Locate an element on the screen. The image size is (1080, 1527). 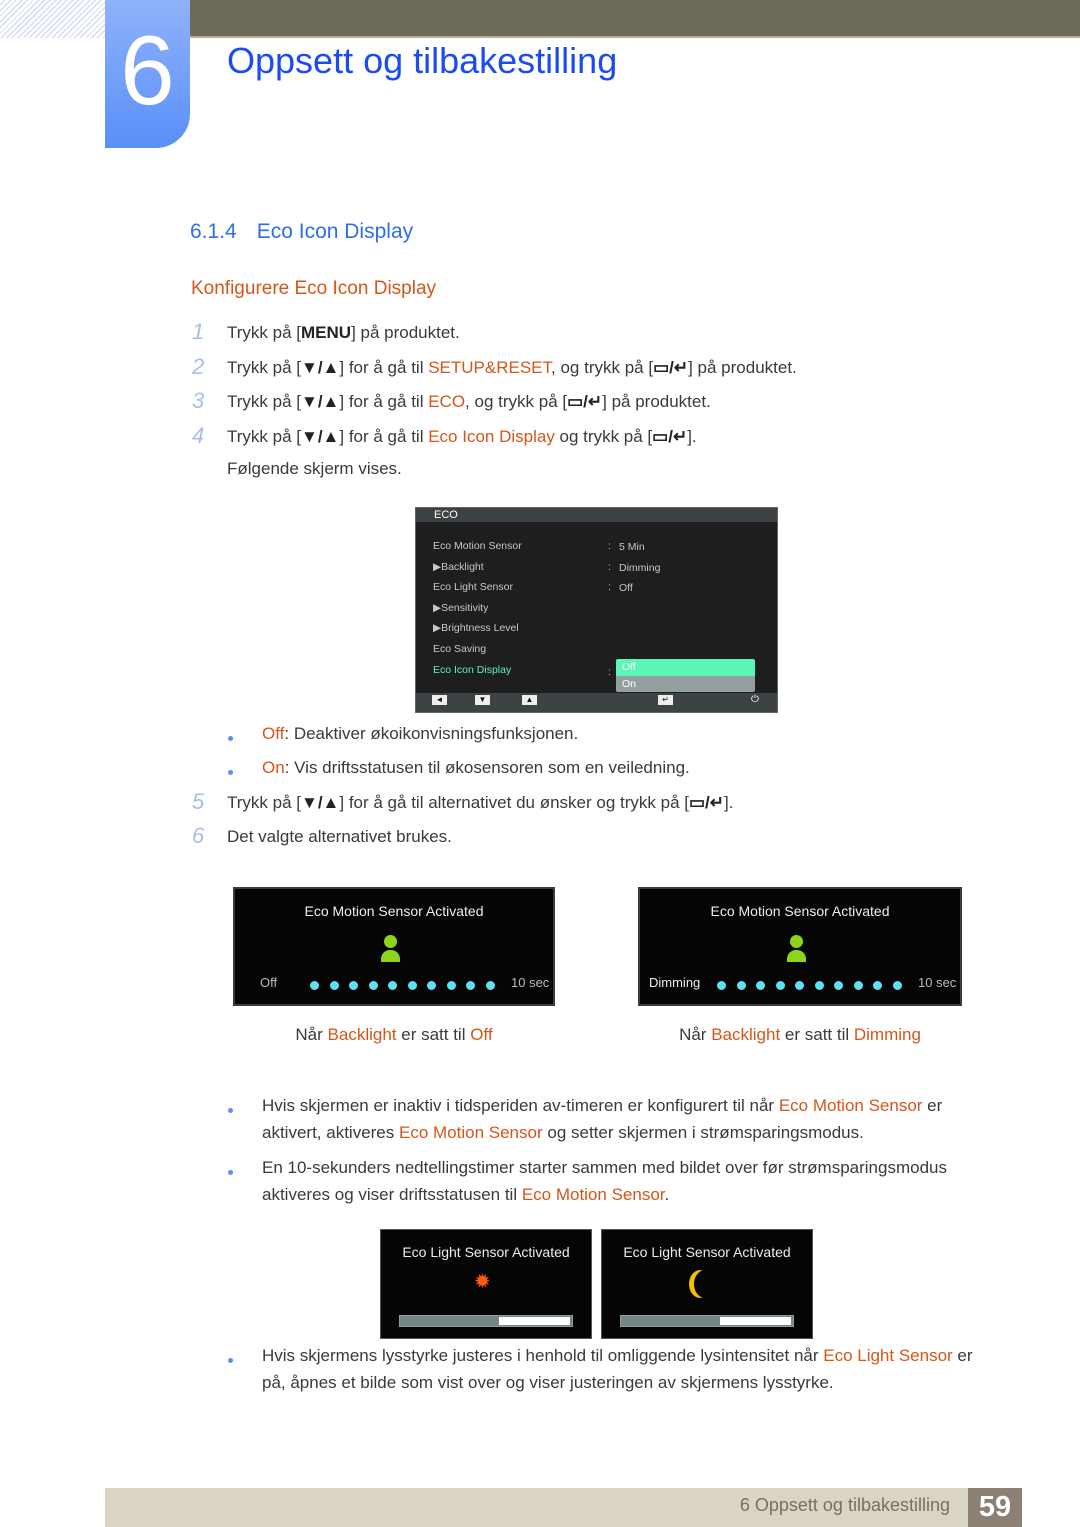
osd-option-on: On is located at coordinates (685, 683).